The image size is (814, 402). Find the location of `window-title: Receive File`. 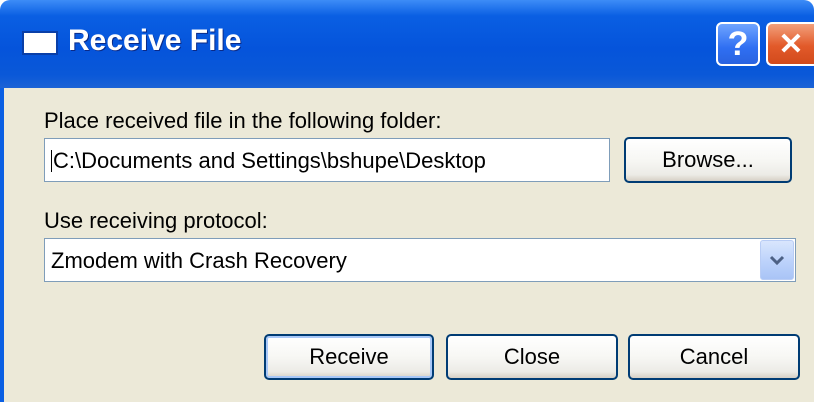

window-title: Receive File is located at coordinates (155, 40).